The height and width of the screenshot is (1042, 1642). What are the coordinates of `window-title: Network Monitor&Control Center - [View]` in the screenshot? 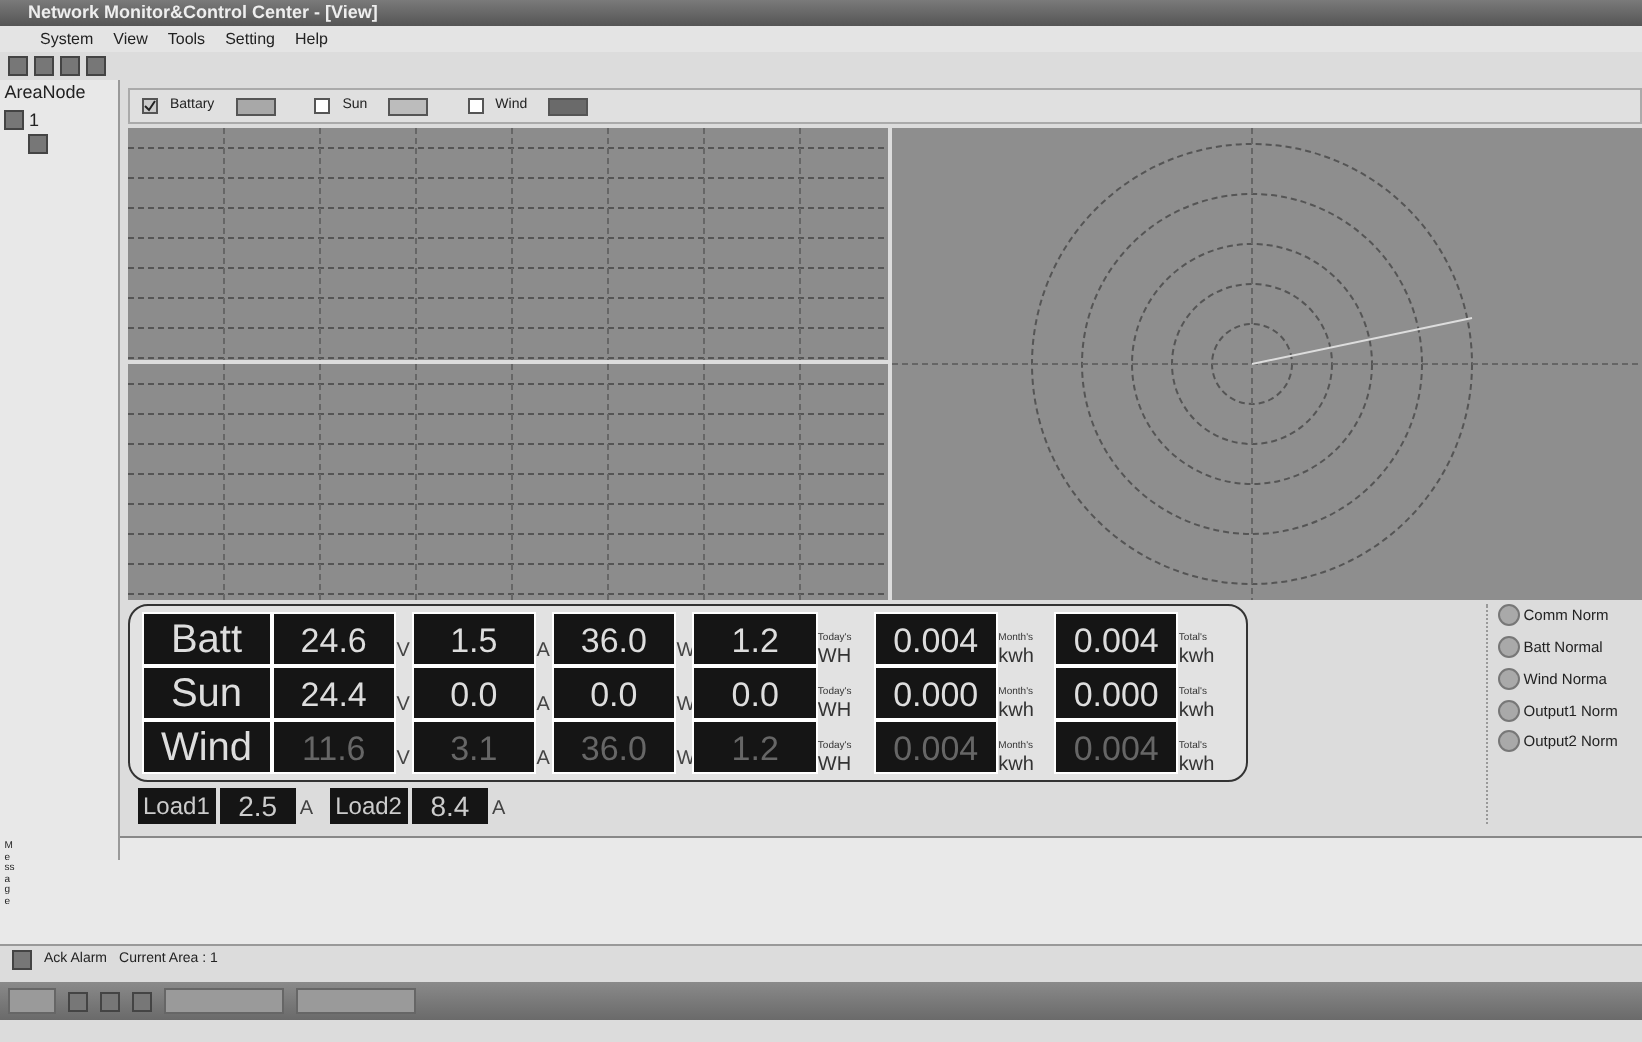 It's located at (821, 13).